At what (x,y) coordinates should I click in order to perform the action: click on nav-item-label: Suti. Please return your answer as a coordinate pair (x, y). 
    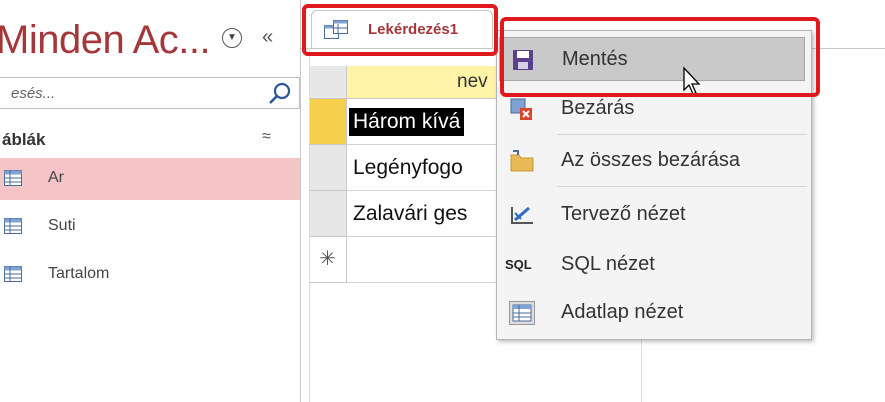
    Looking at the image, I should click on (62, 225).